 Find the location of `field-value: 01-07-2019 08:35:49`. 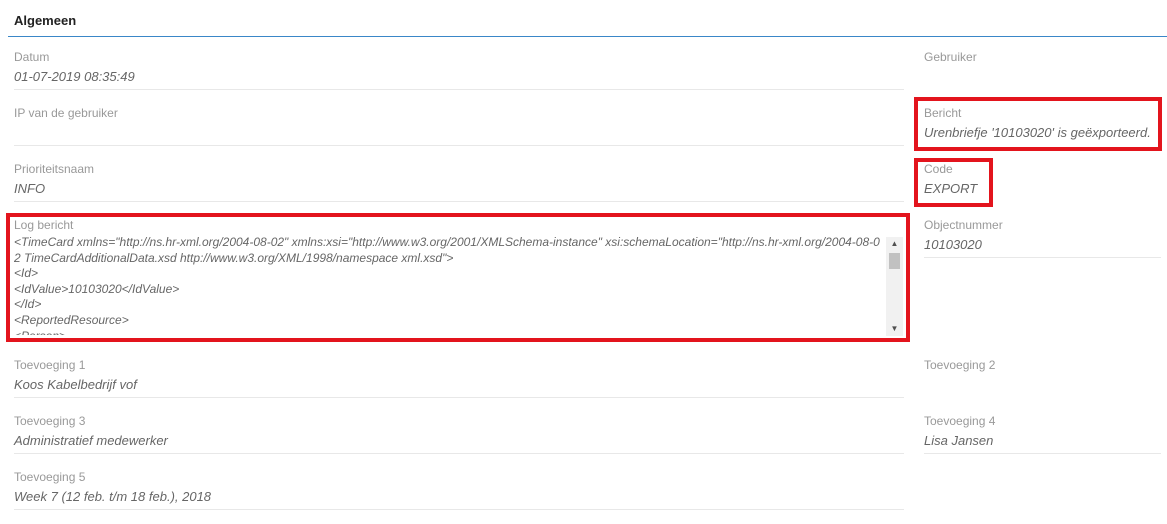

field-value: 01-07-2019 08:35:49 is located at coordinates (74, 76).